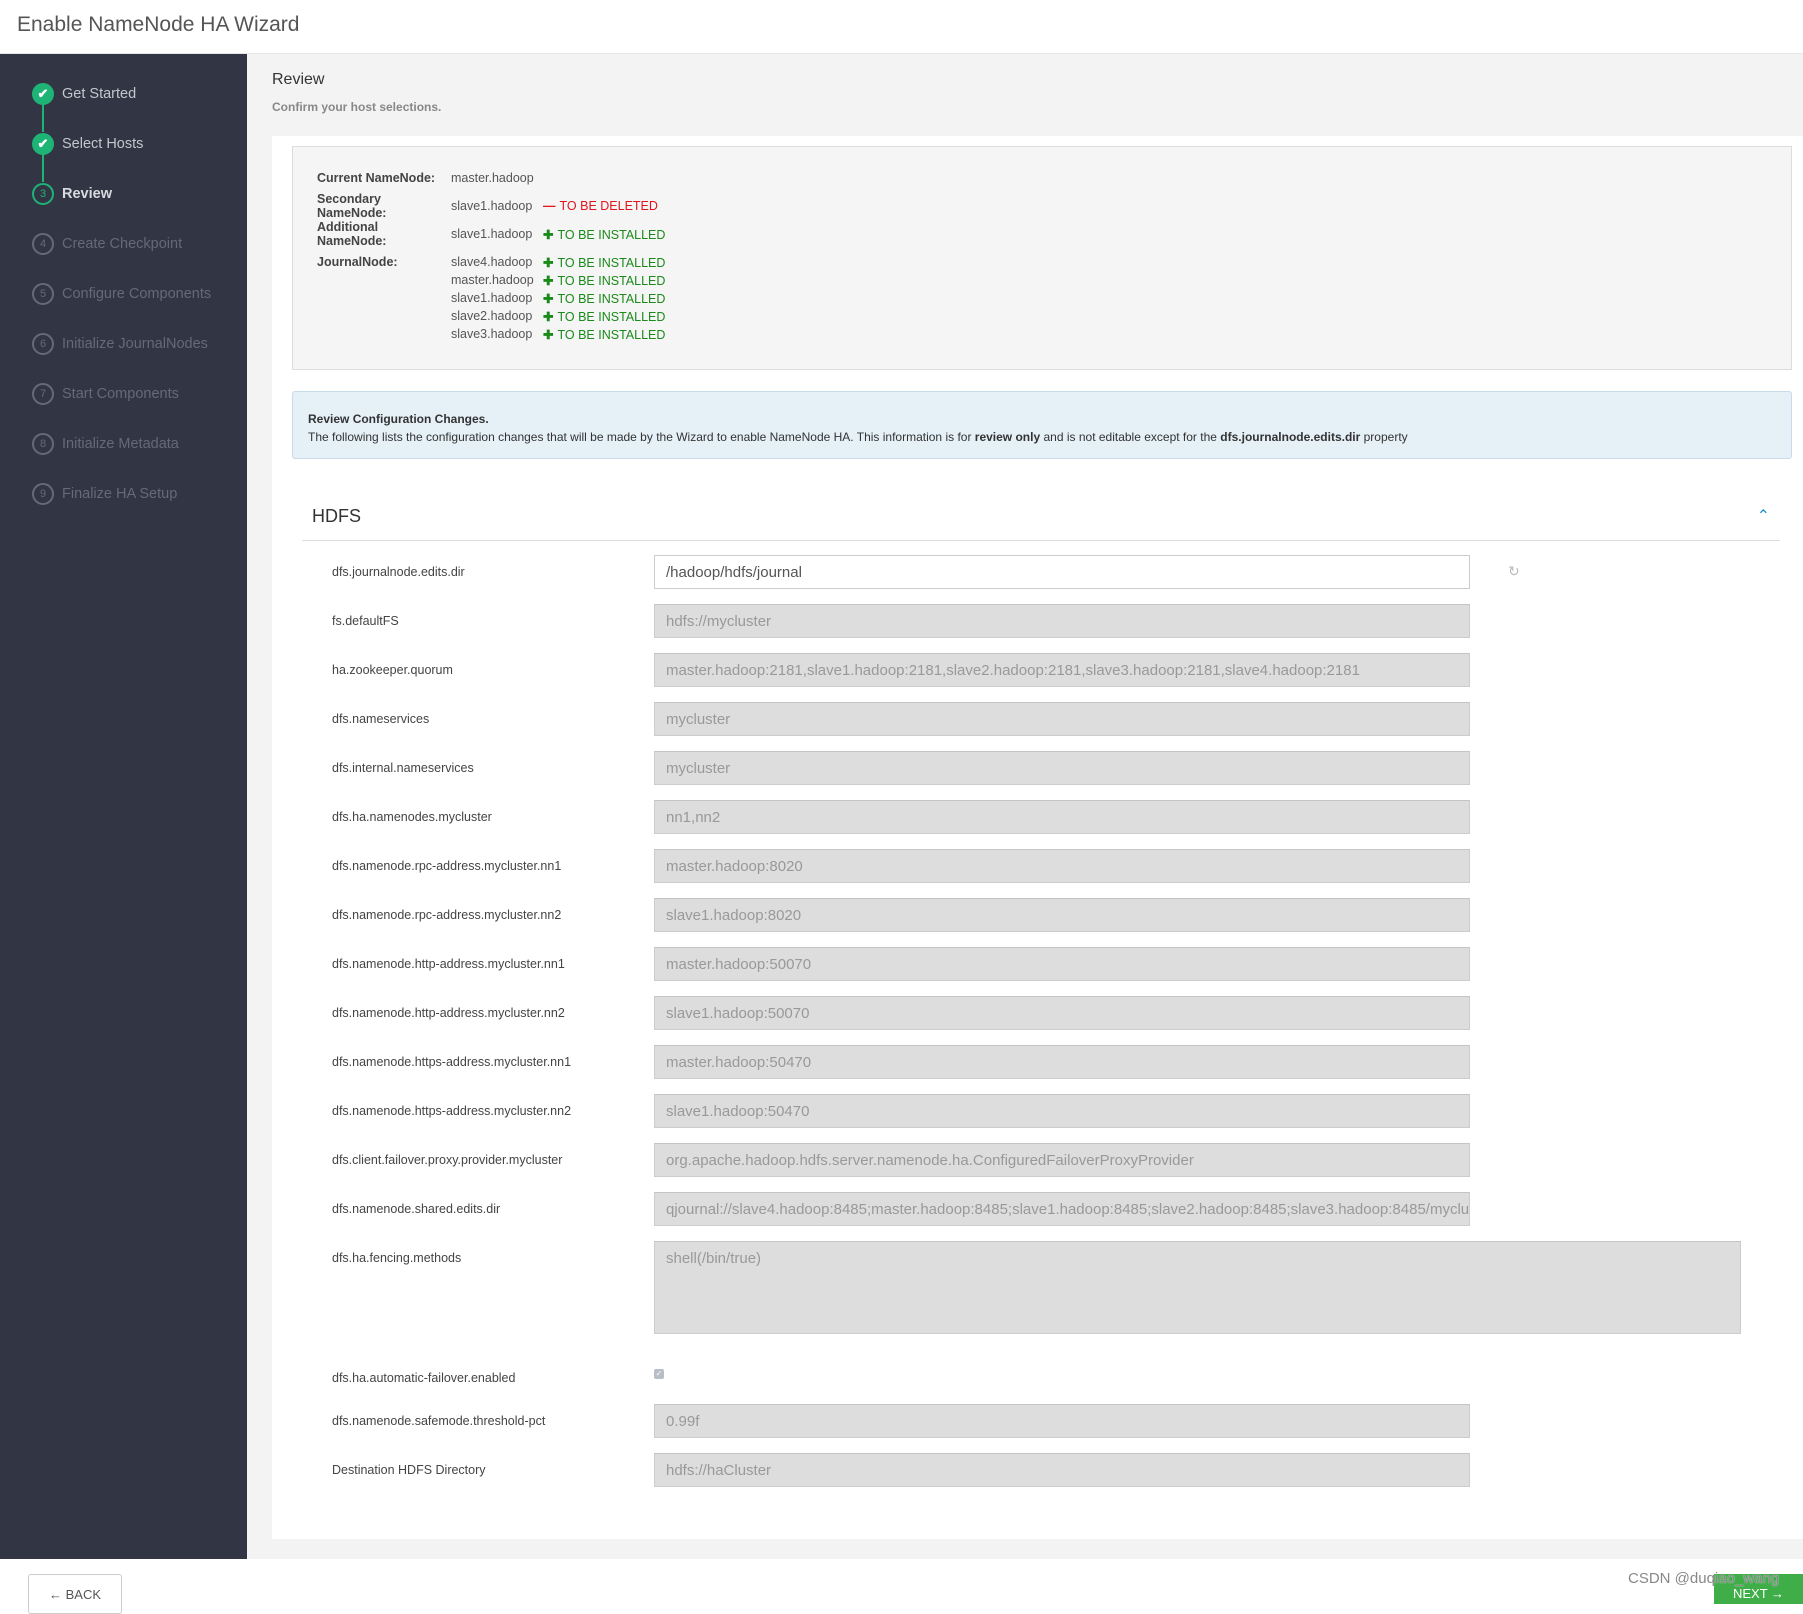  Describe the element at coordinates (447, 915) in the screenshot. I see `config-name: dfs.namenode.rpc-address.mycluster.nn2` at that location.